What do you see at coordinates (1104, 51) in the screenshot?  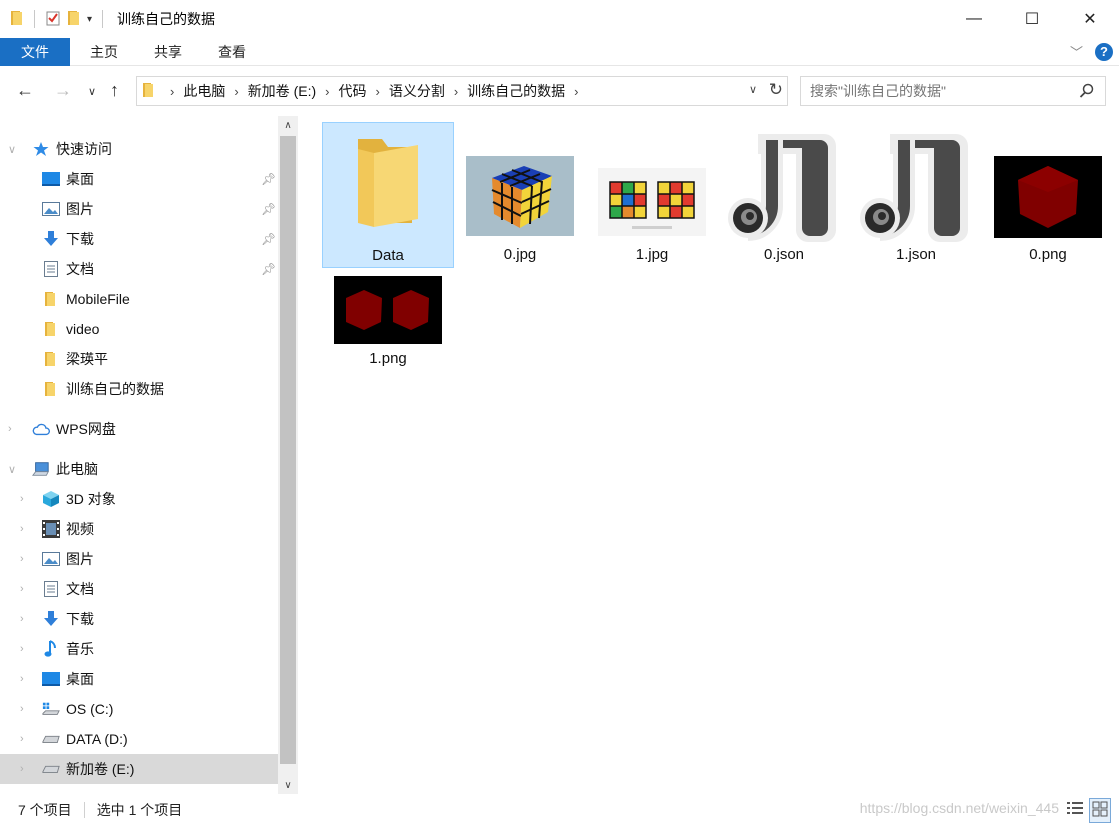 I see `help-icon: ?` at bounding box center [1104, 51].